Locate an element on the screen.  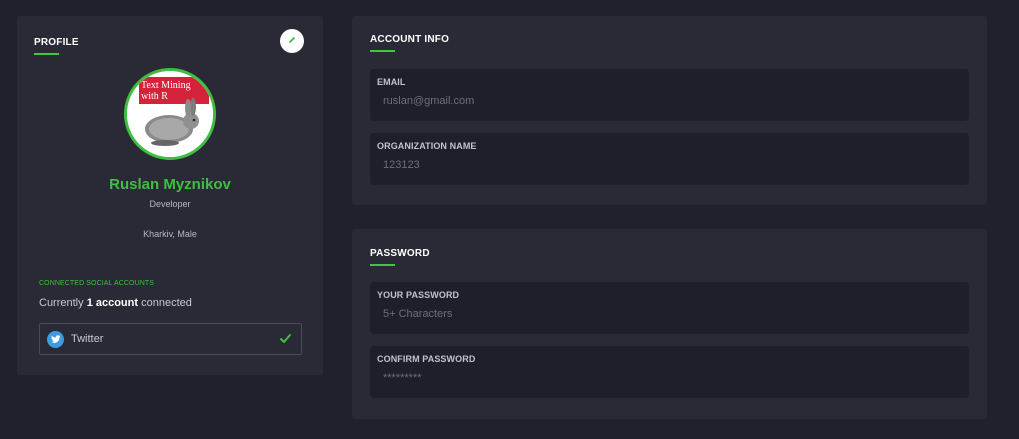
count-prefix: Currently is located at coordinates (61, 303).